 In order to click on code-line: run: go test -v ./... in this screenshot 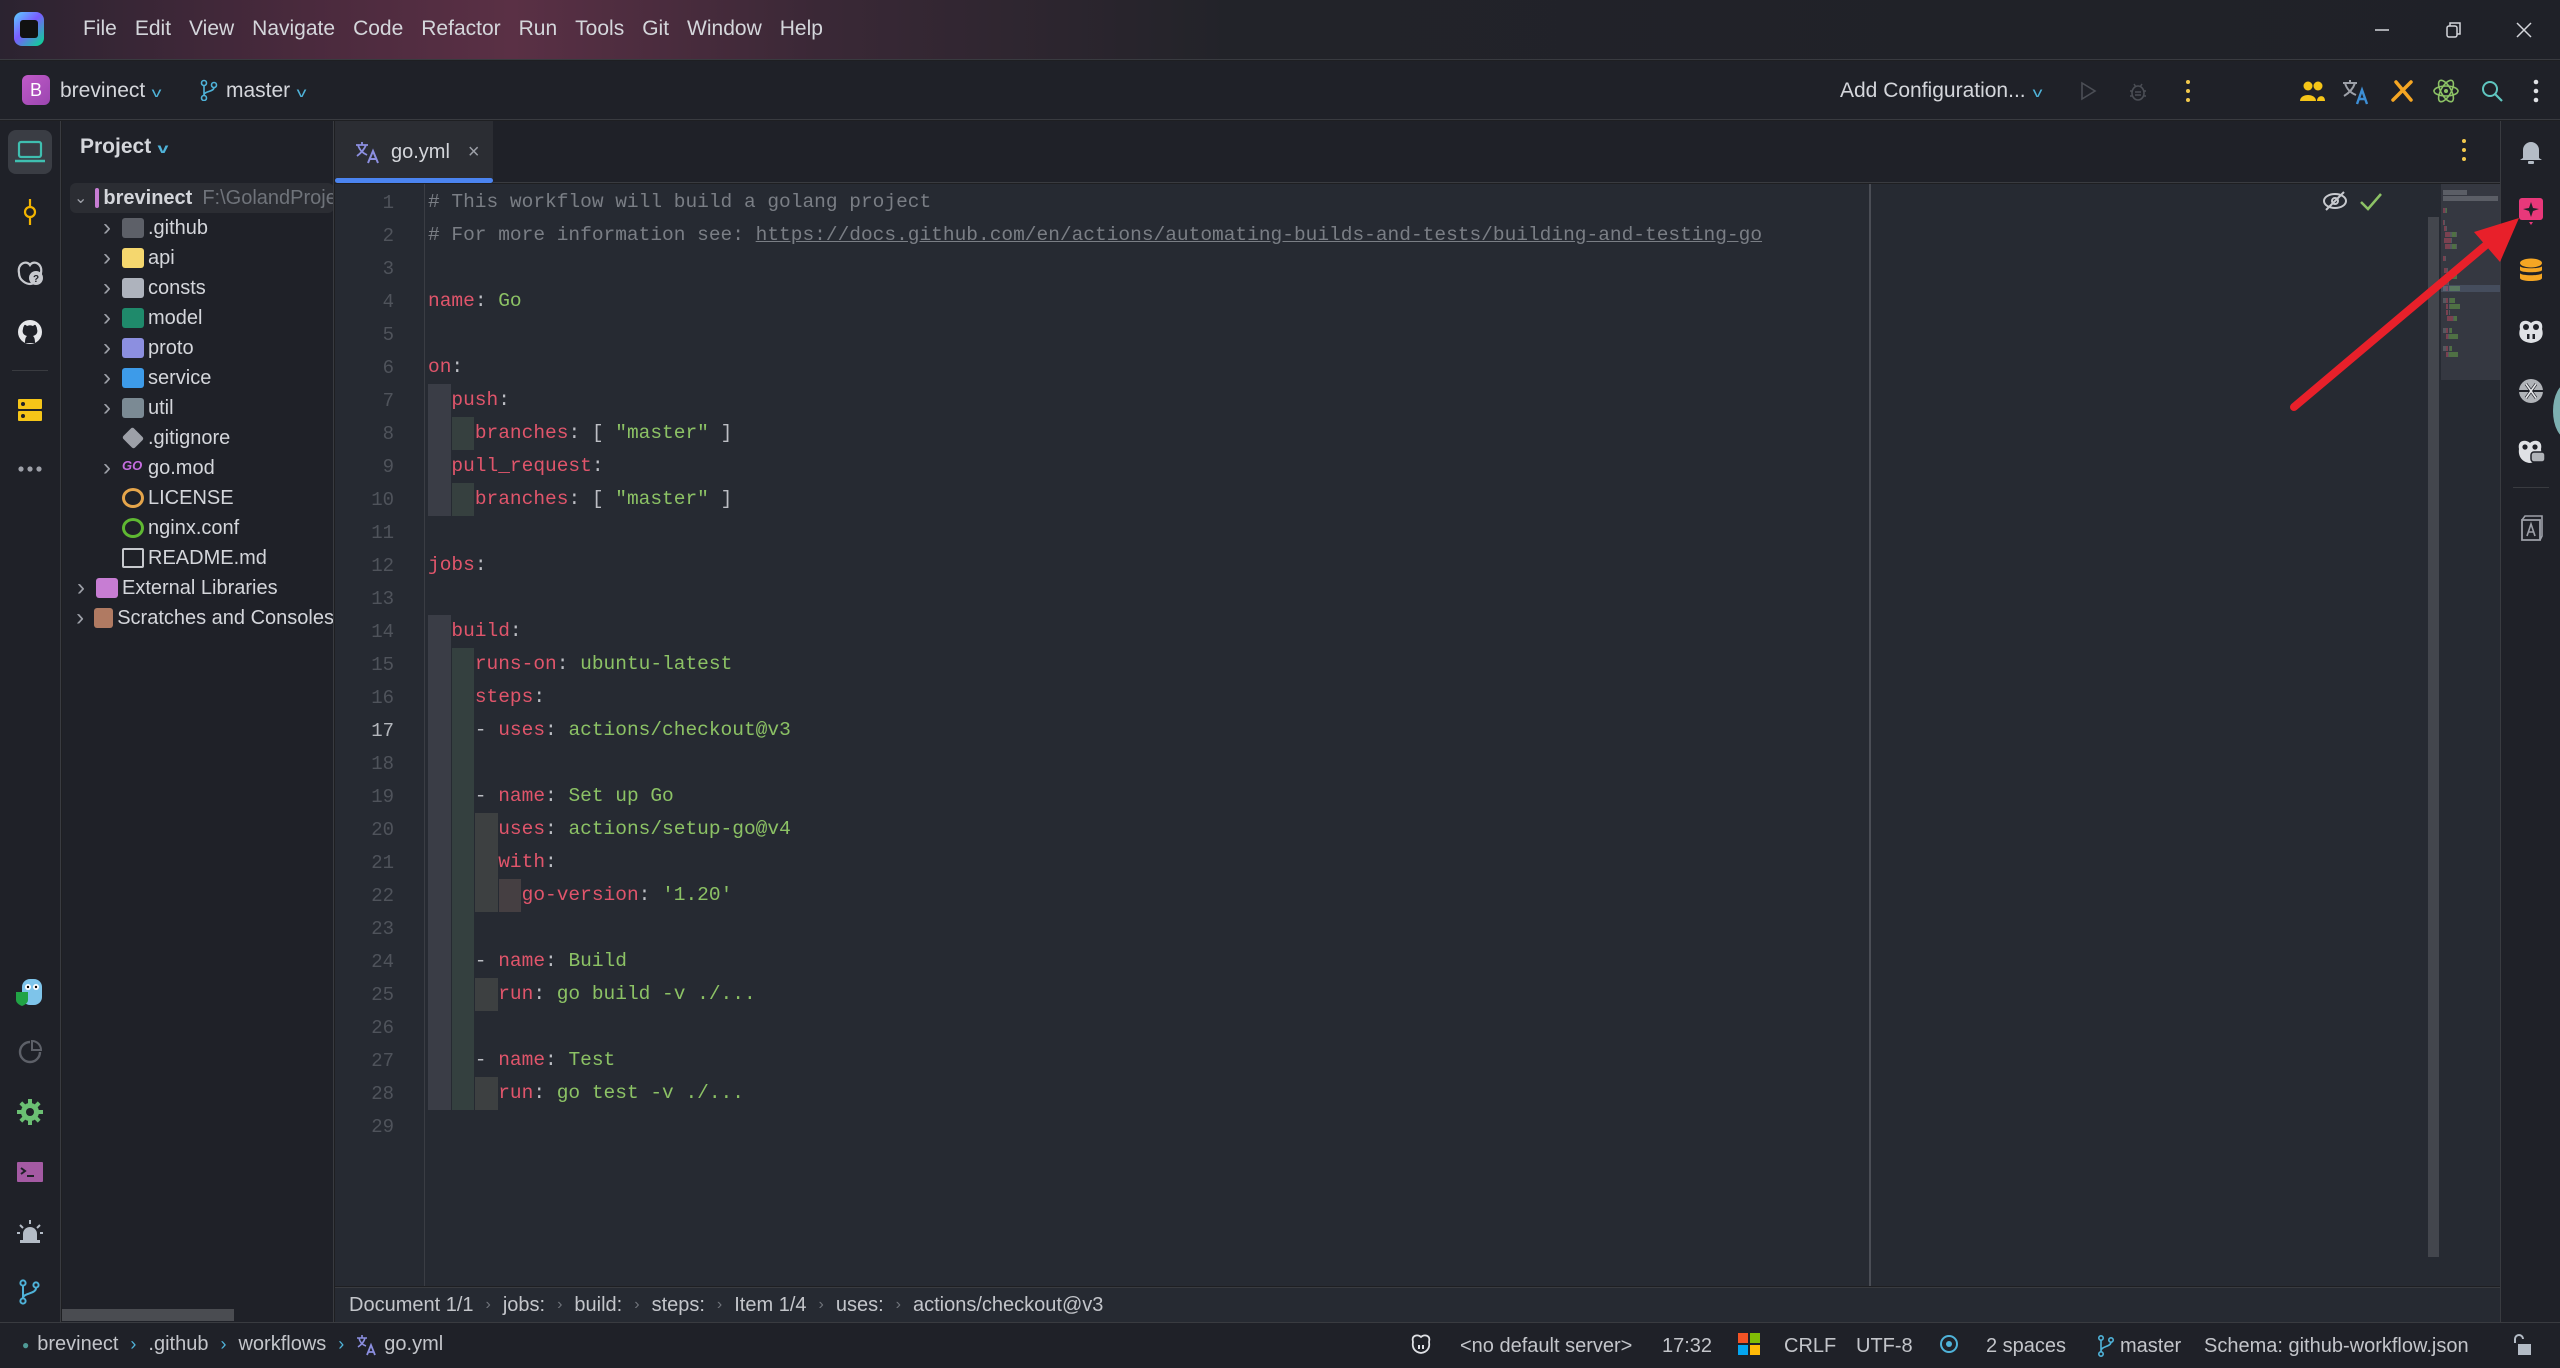, I will do `click(586, 1093)`.